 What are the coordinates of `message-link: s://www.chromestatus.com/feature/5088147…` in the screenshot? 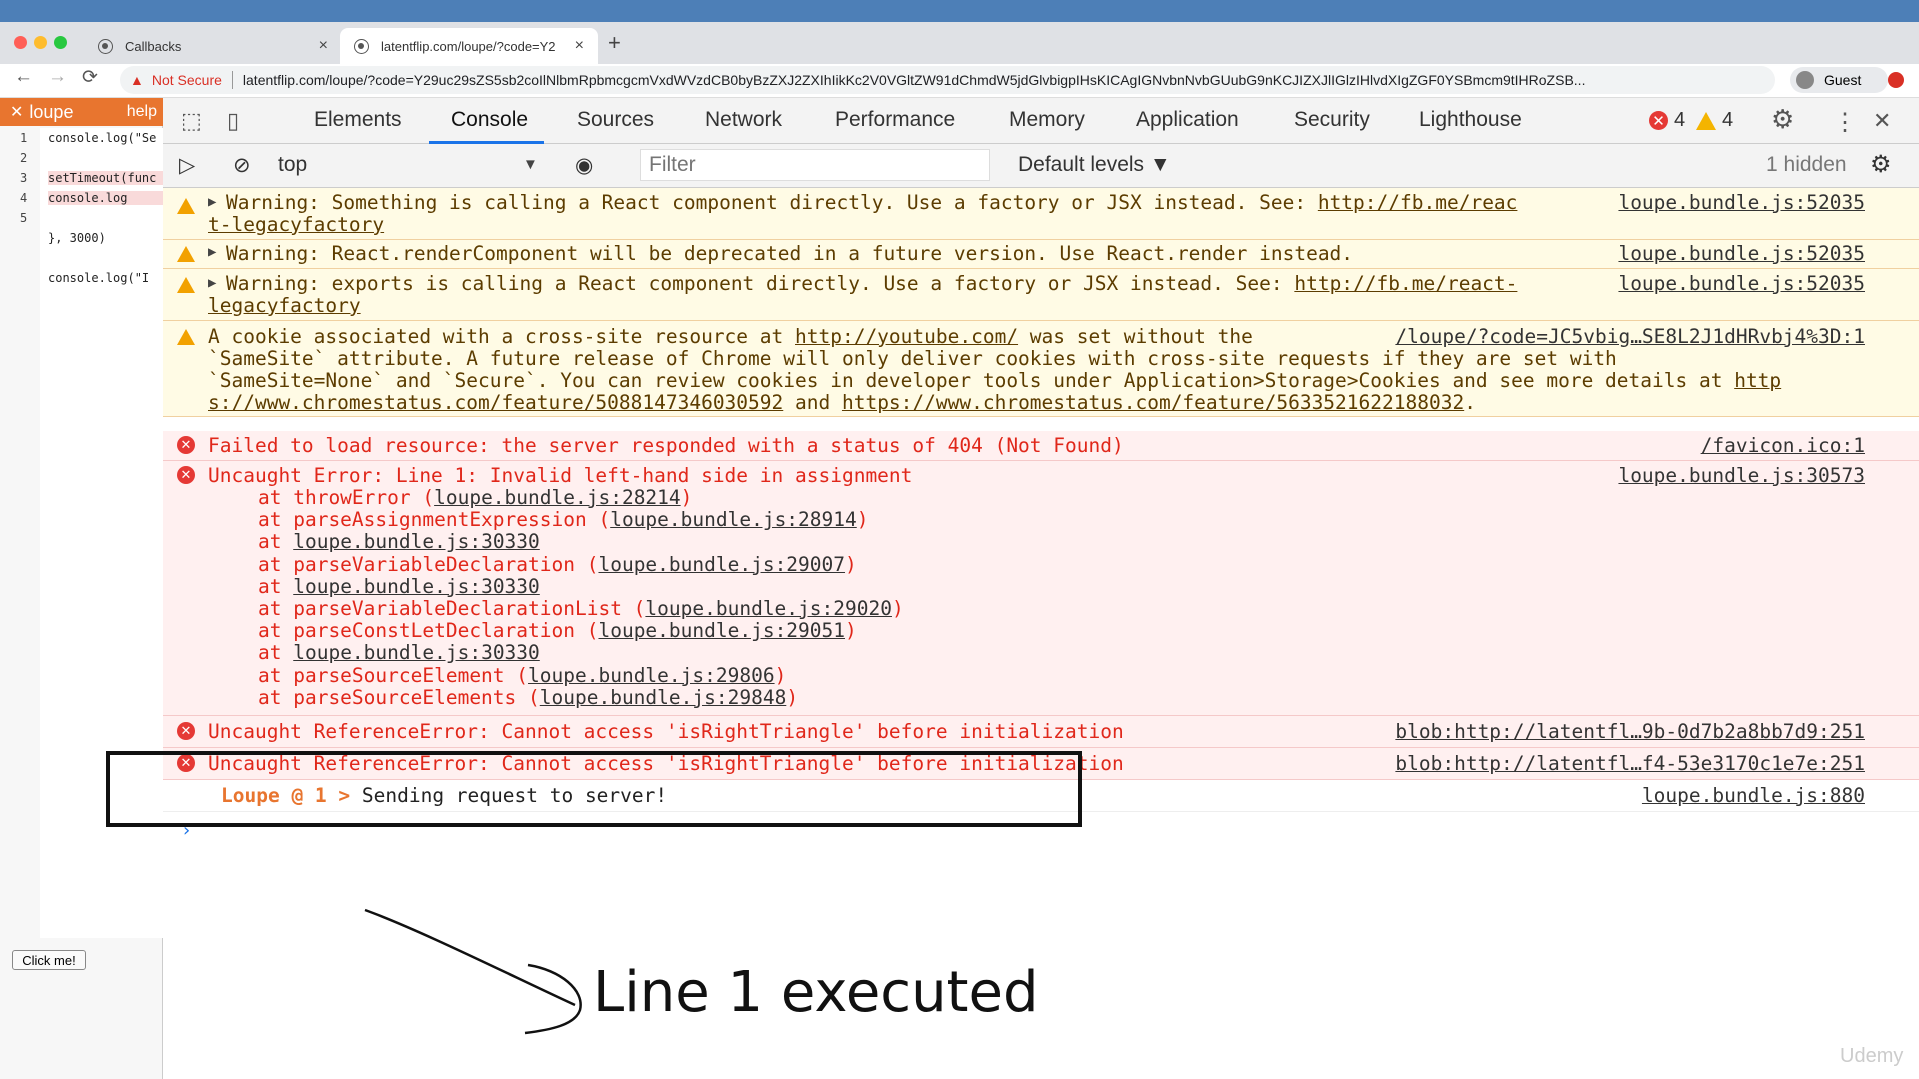 It's located at (495, 402).